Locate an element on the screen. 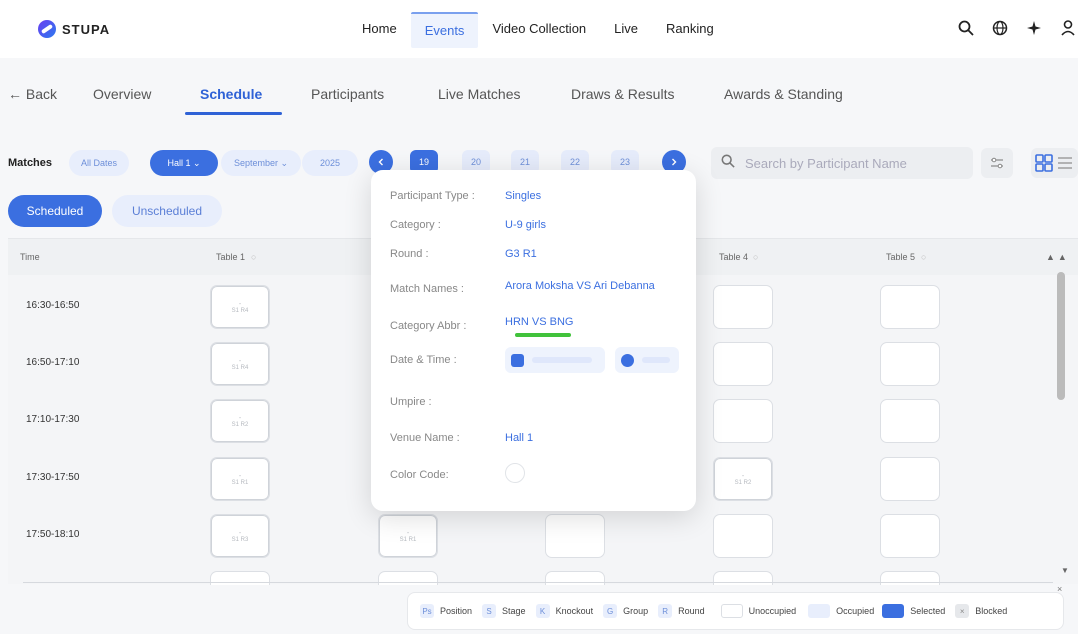  highlight-underline is located at coordinates (543, 335).